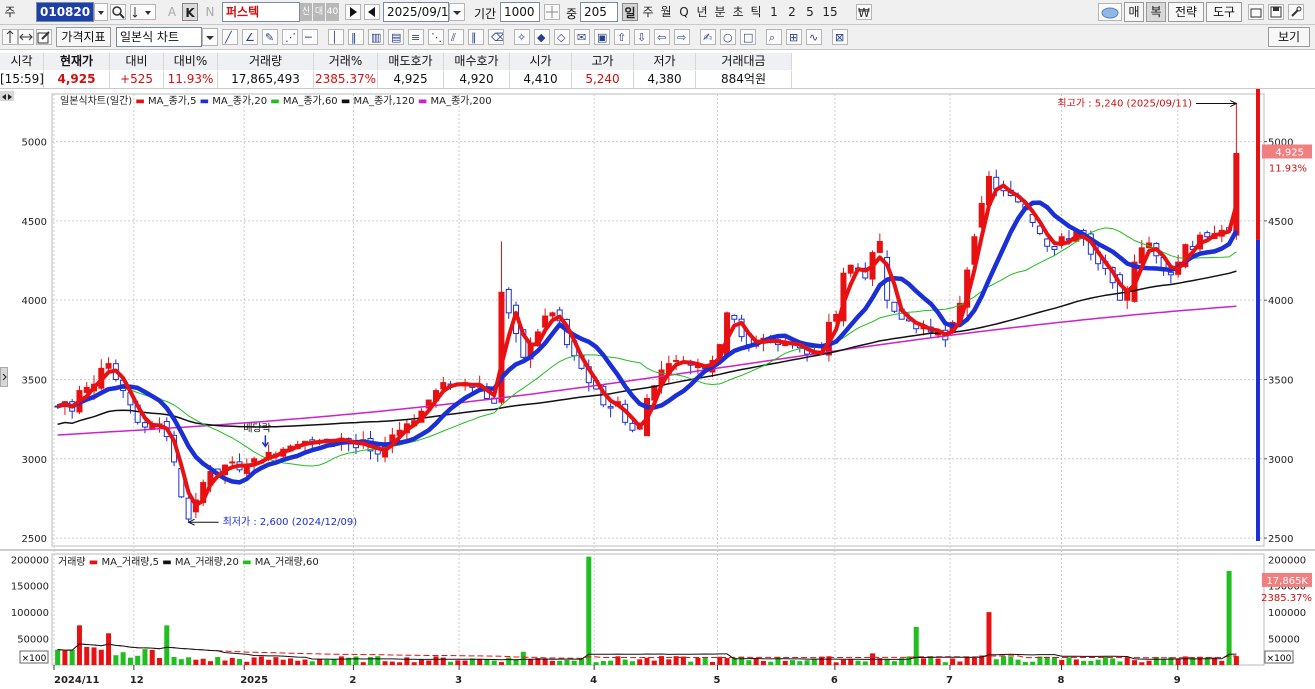  Describe the element at coordinates (290, 37) in the screenshot. I see `fan-tool-icon: ⋰` at that location.